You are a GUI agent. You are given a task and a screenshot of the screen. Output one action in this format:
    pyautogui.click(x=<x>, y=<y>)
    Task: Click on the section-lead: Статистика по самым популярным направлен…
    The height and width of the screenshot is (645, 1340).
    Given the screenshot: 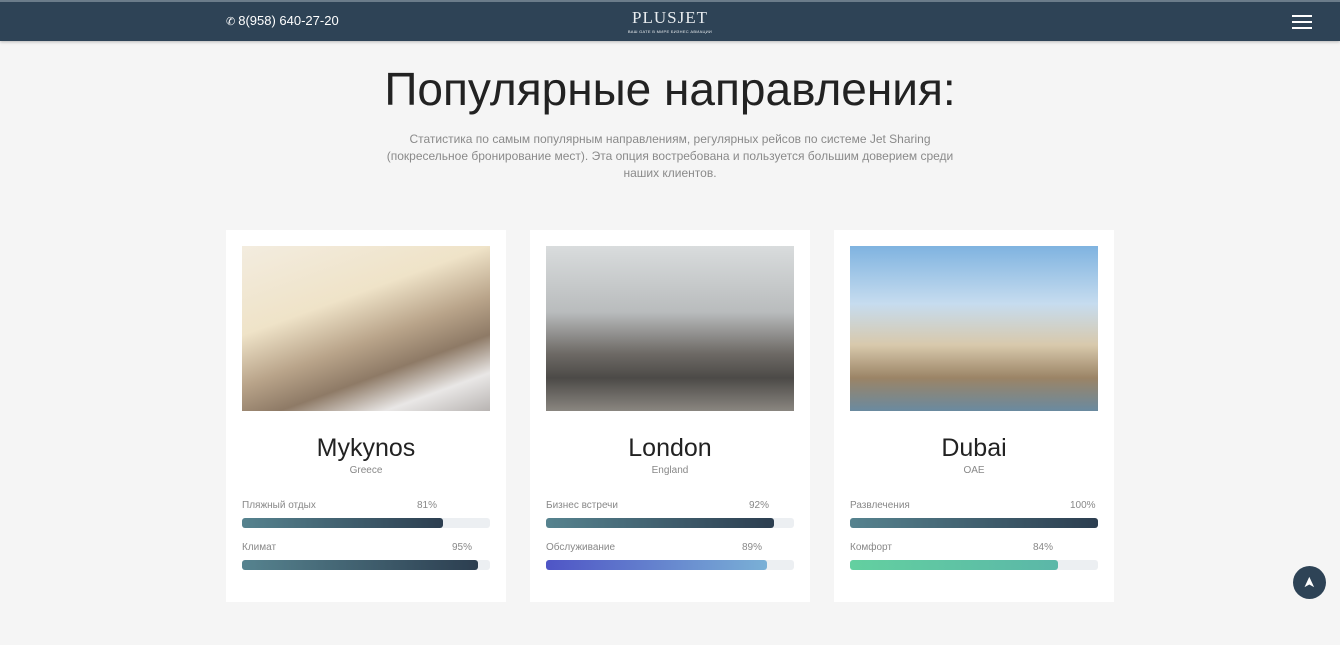 What is the action you would take?
    pyautogui.click(x=670, y=156)
    